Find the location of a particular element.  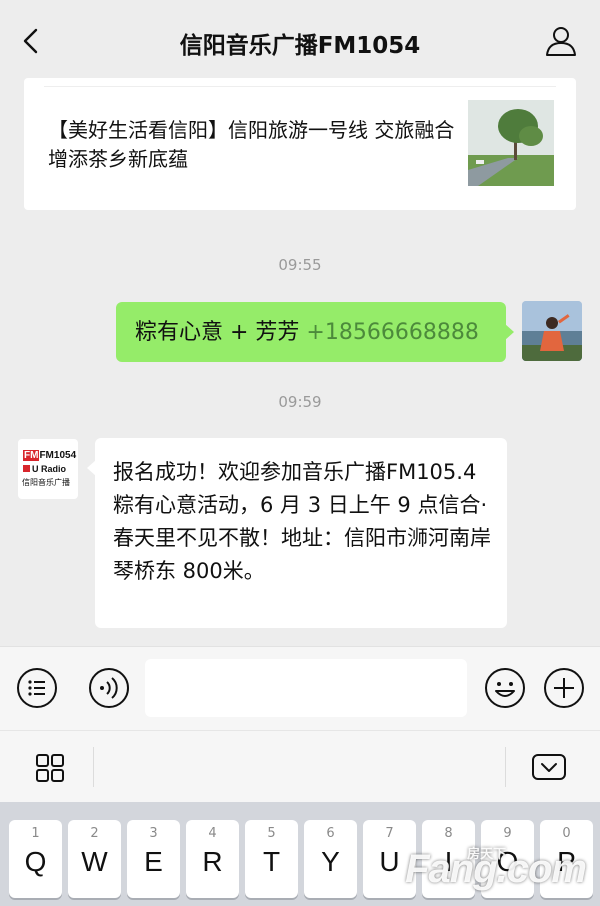

key-number: 1 is located at coordinates (35, 833).